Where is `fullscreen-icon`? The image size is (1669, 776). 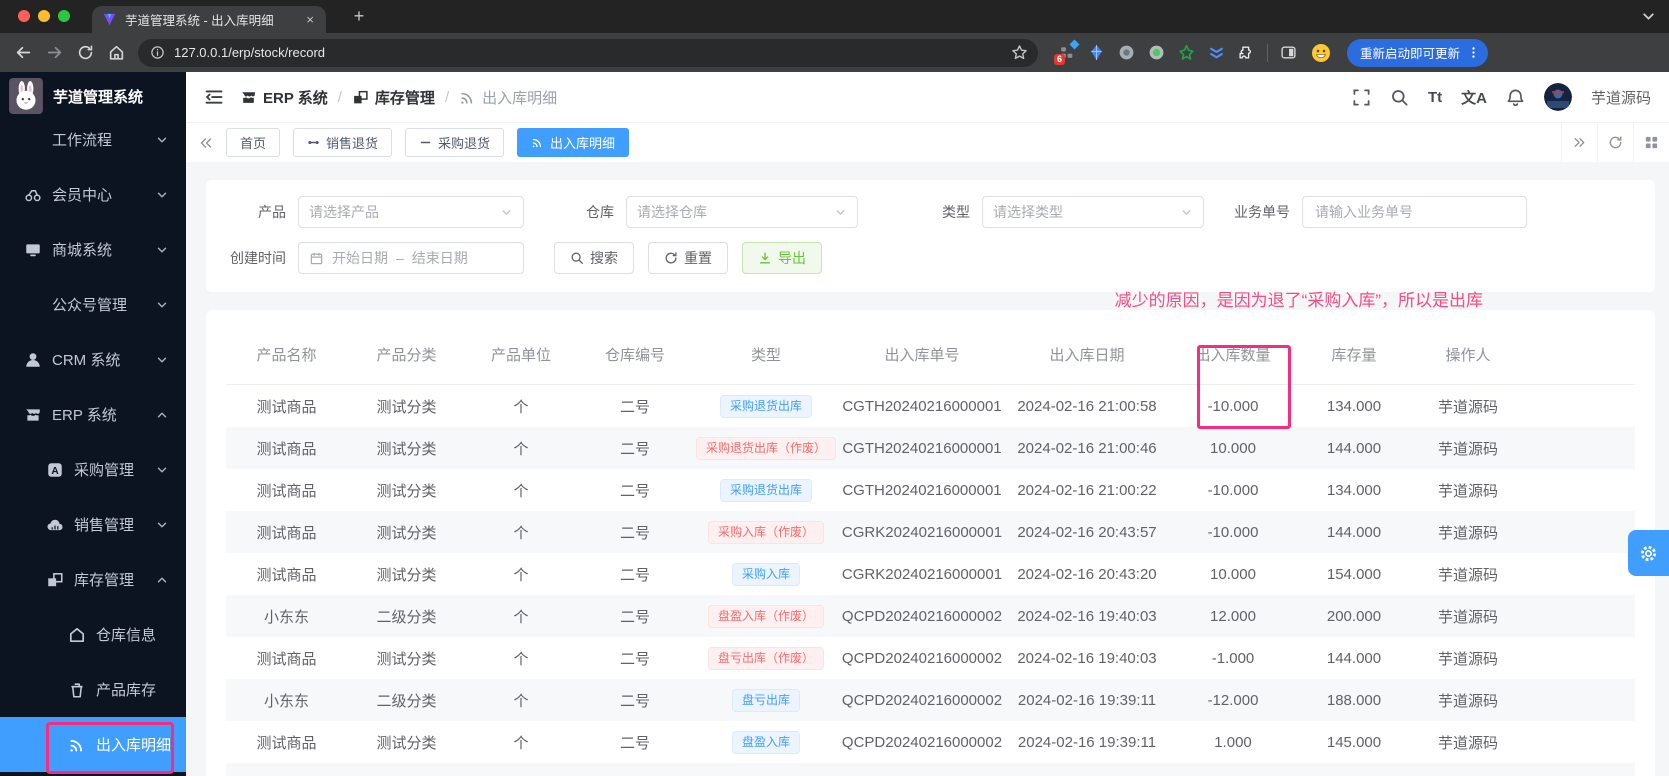 fullscreen-icon is located at coordinates (1361, 97).